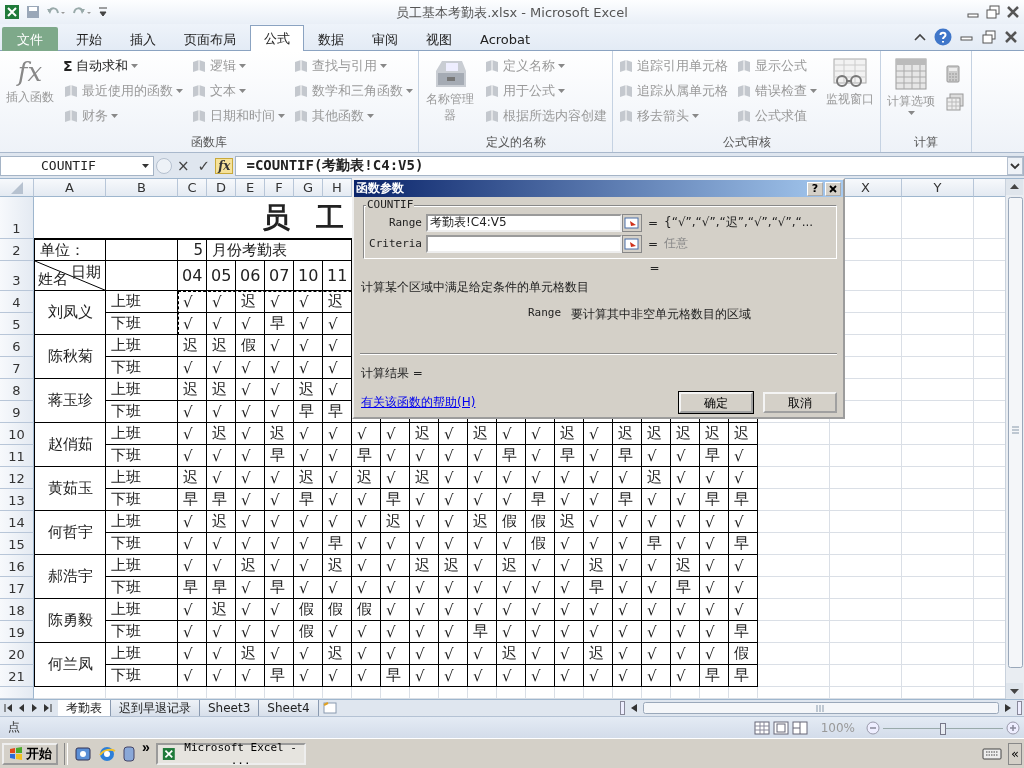 The height and width of the screenshot is (768, 1024). I want to click on column-header: B, so click(142, 188).